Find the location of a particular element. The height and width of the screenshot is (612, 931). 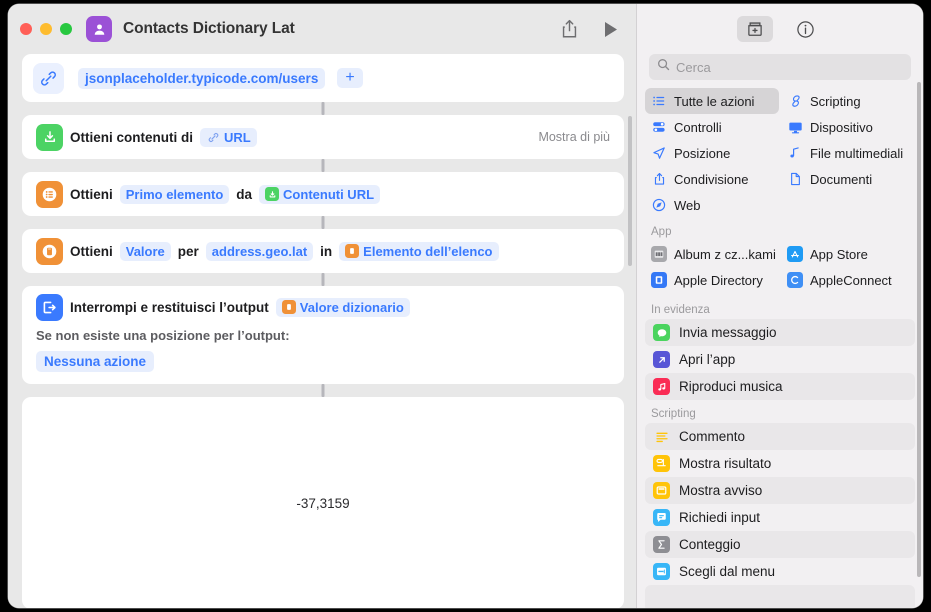

url-source-card: jsonplaceholder.typicode.com/users + is located at coordinates (323, 84).